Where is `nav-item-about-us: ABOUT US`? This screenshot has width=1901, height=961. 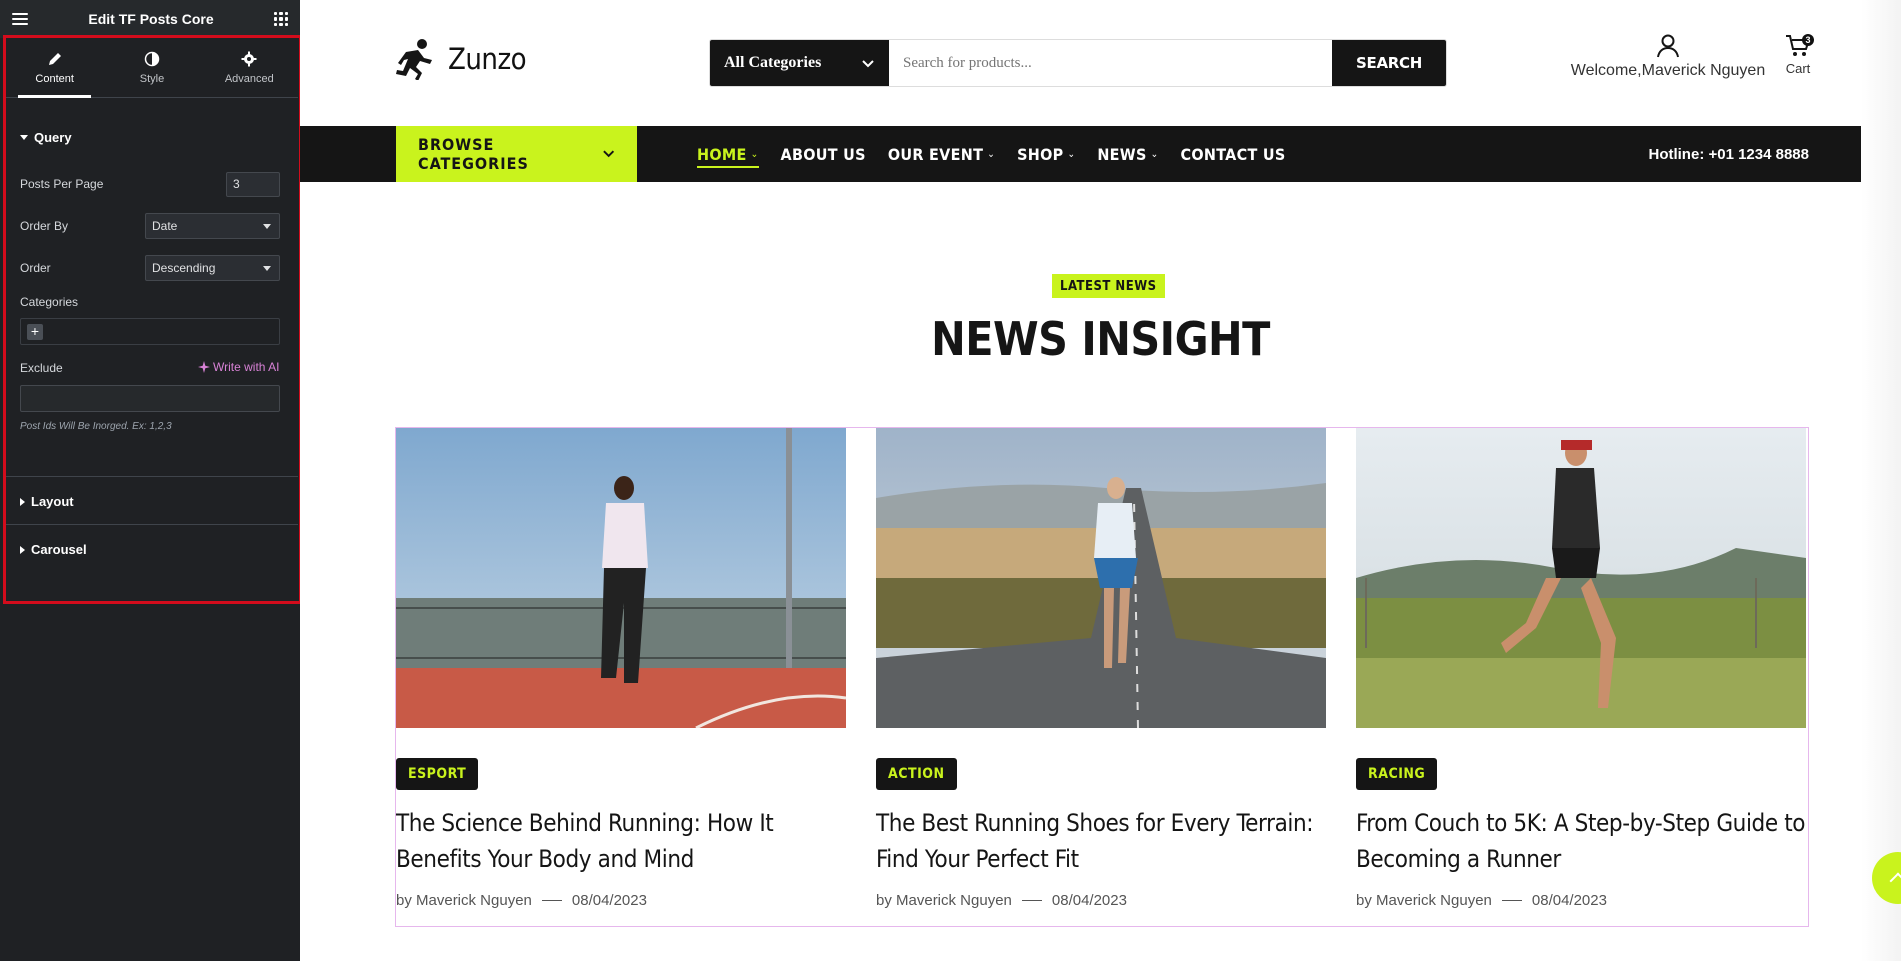 nav-item-about-us: ABOUT US is located at coordinates (823, 154).